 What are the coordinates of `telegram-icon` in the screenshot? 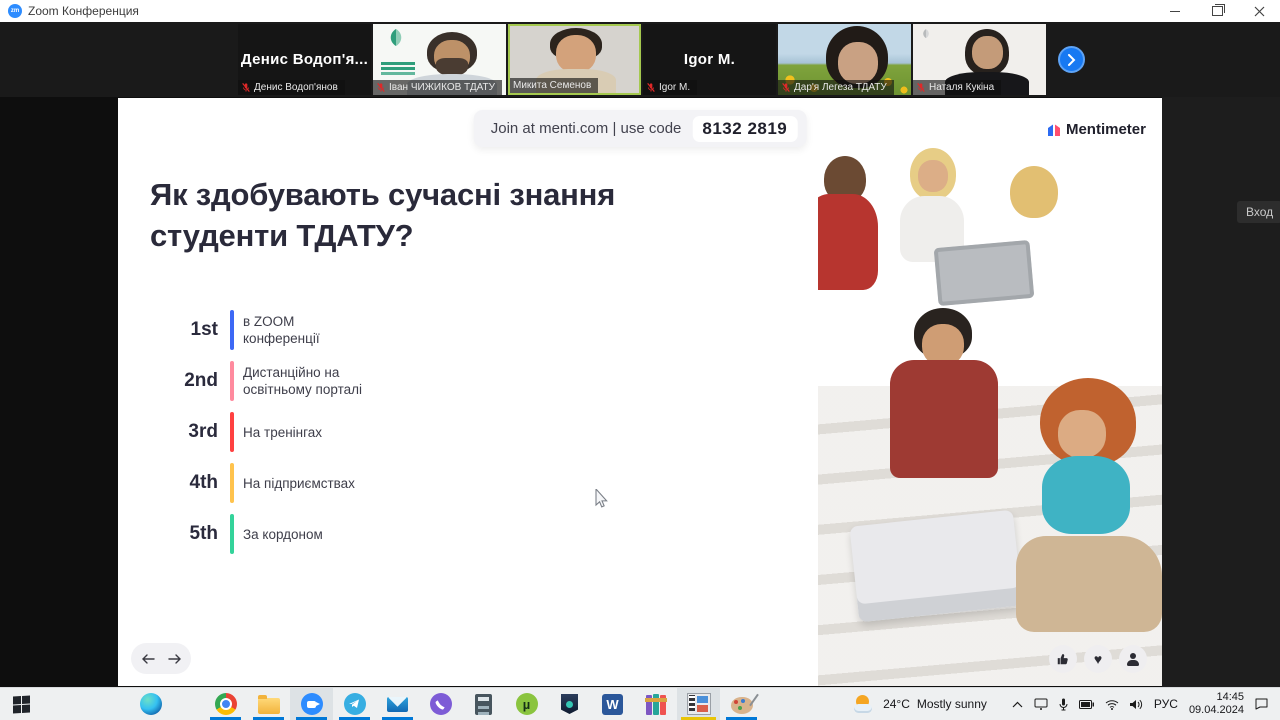 It's located at (354, 704).